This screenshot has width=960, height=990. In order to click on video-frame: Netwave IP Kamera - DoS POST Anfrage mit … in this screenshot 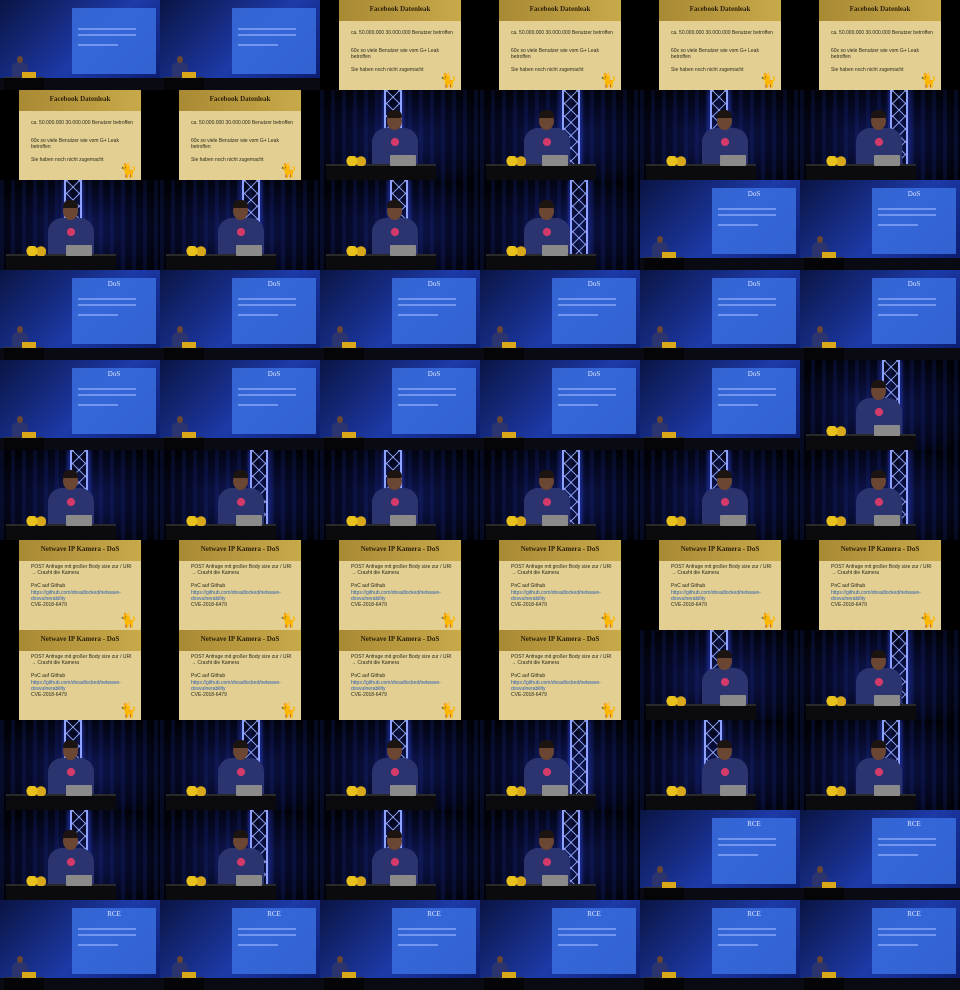, I will do `click(880, 585)`.